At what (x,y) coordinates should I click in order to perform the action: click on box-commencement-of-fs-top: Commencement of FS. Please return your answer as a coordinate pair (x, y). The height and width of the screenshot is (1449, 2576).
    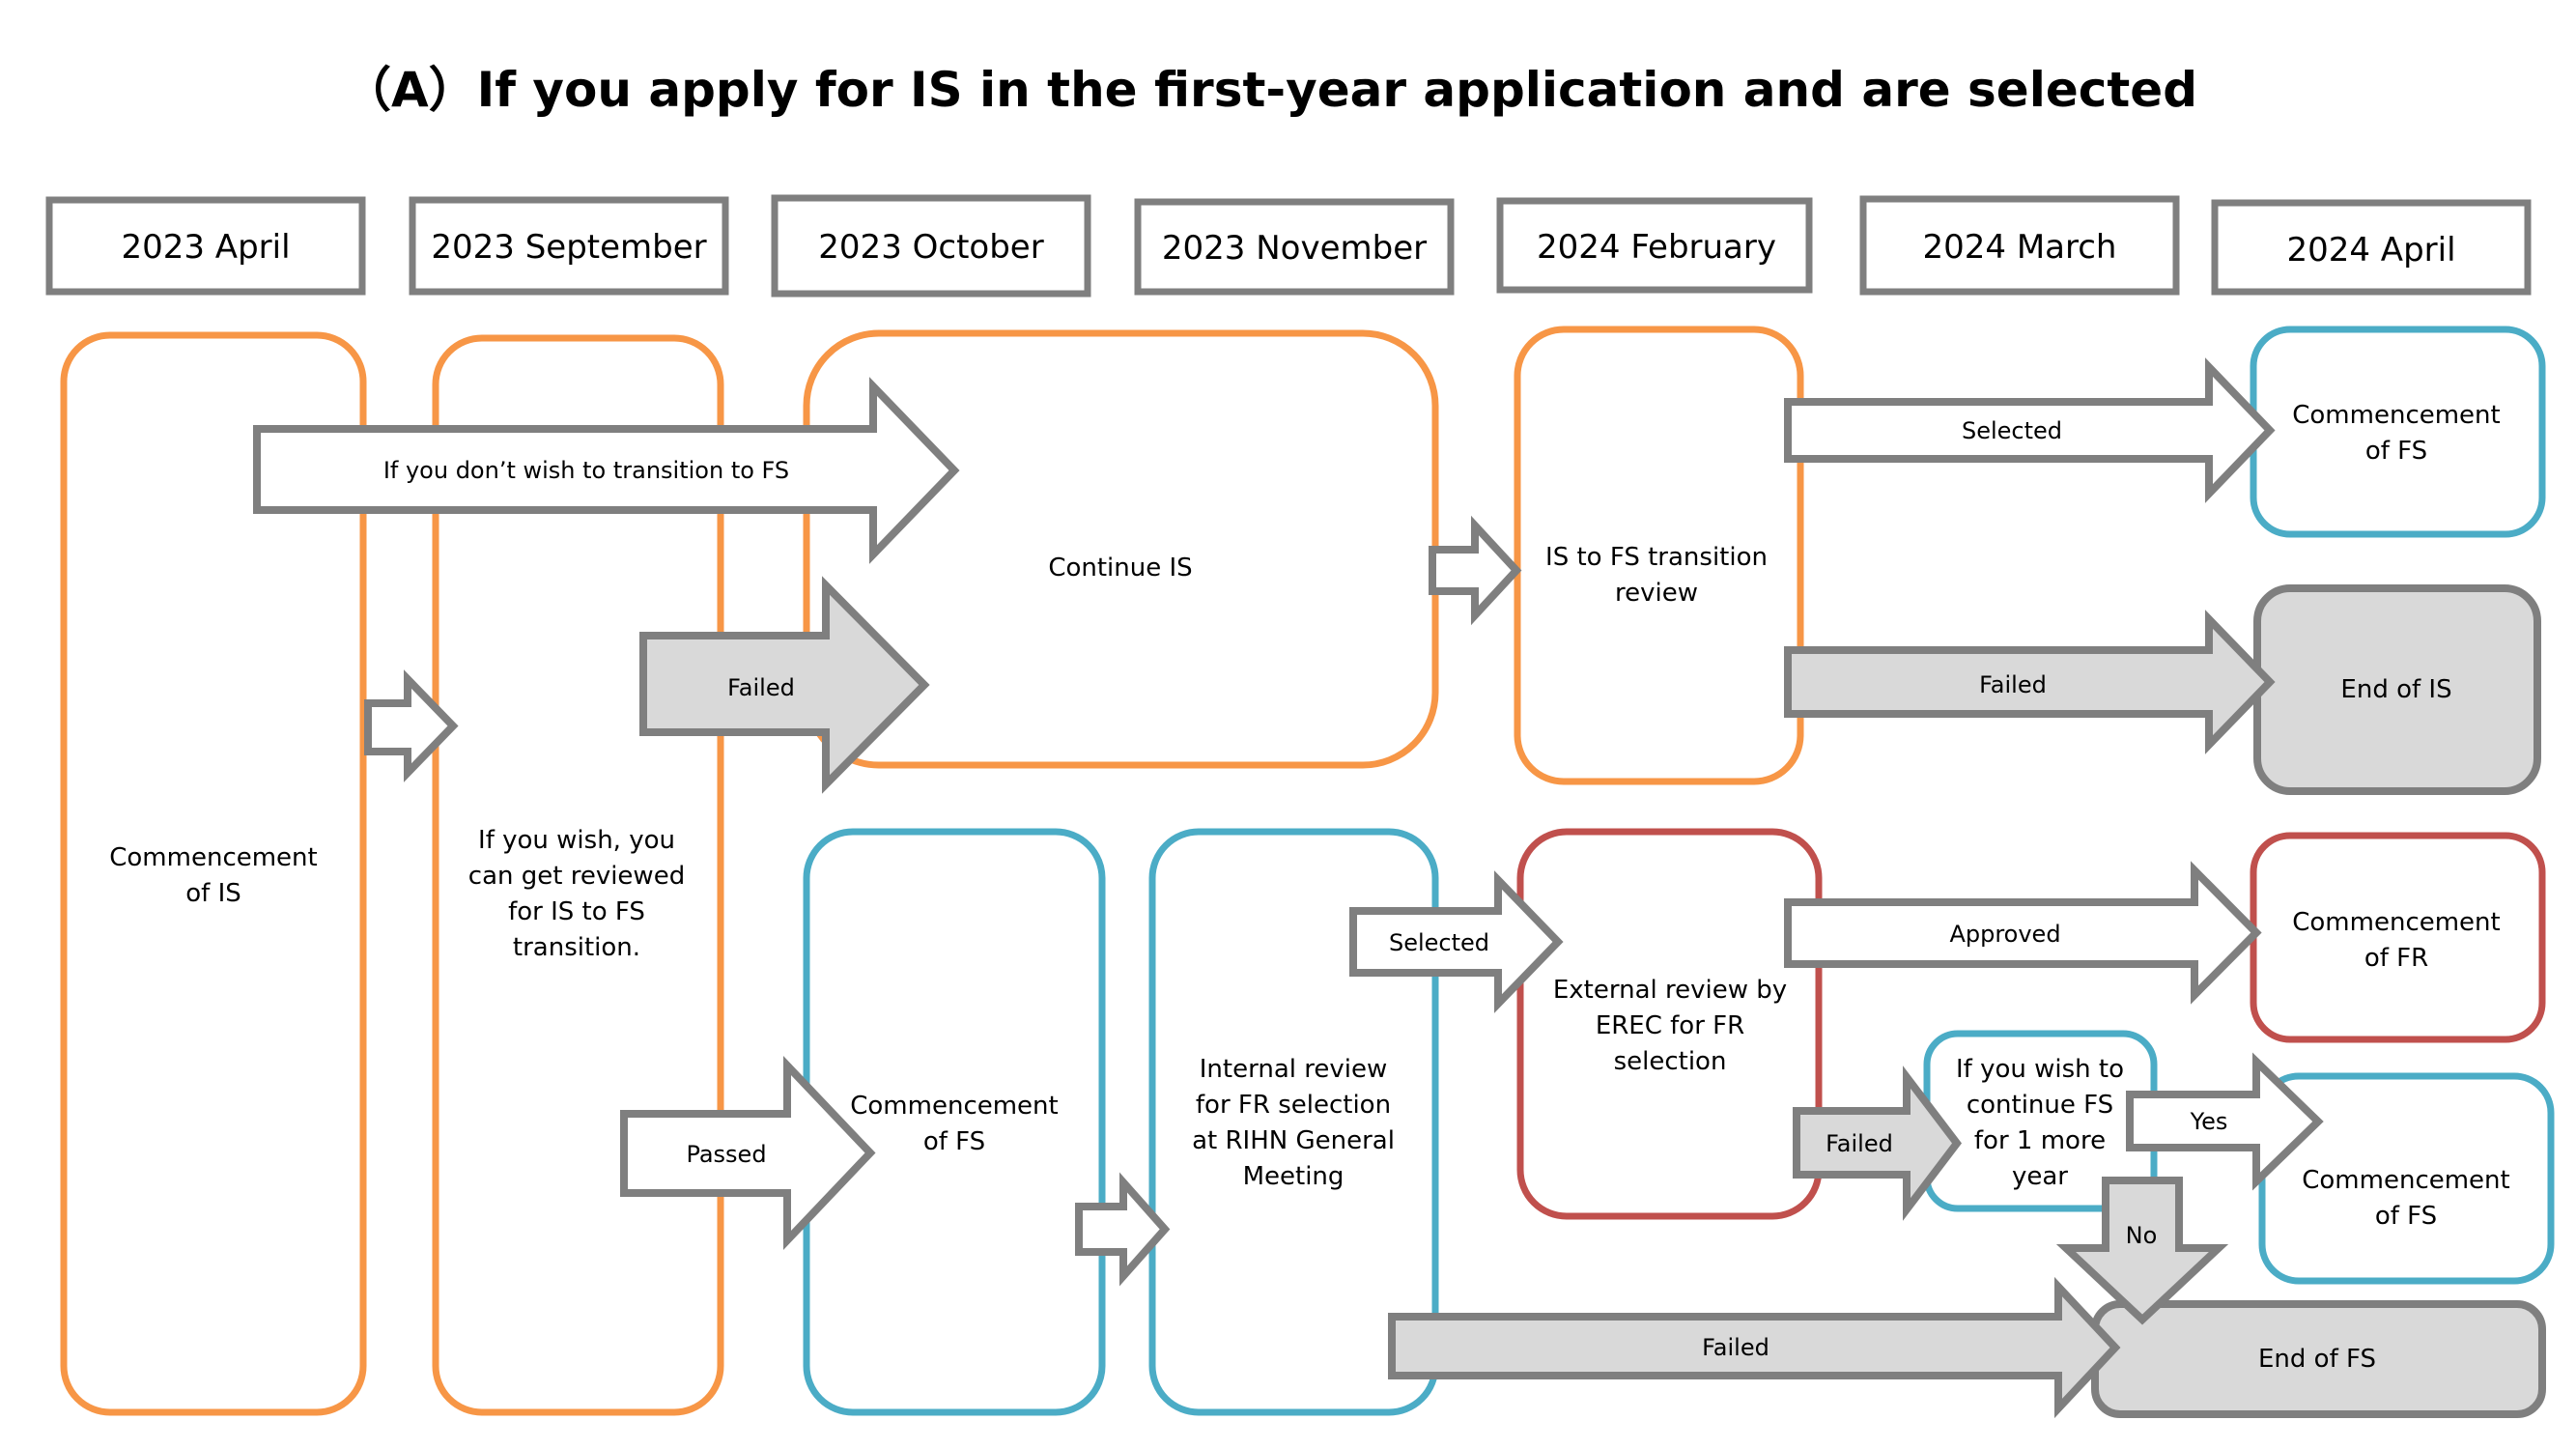
    Looking at the image, I should click on (2398, 432).